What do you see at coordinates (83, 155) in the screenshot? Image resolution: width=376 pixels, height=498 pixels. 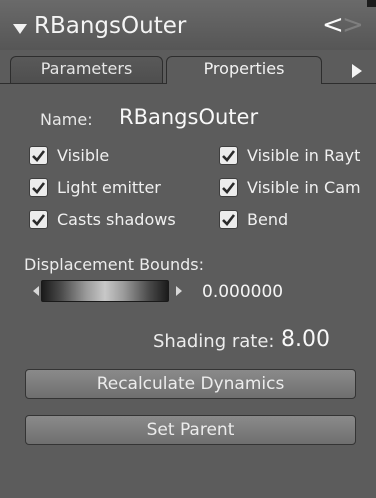 I see `checkbox-label: Visible` at bounding box center [83, 155].